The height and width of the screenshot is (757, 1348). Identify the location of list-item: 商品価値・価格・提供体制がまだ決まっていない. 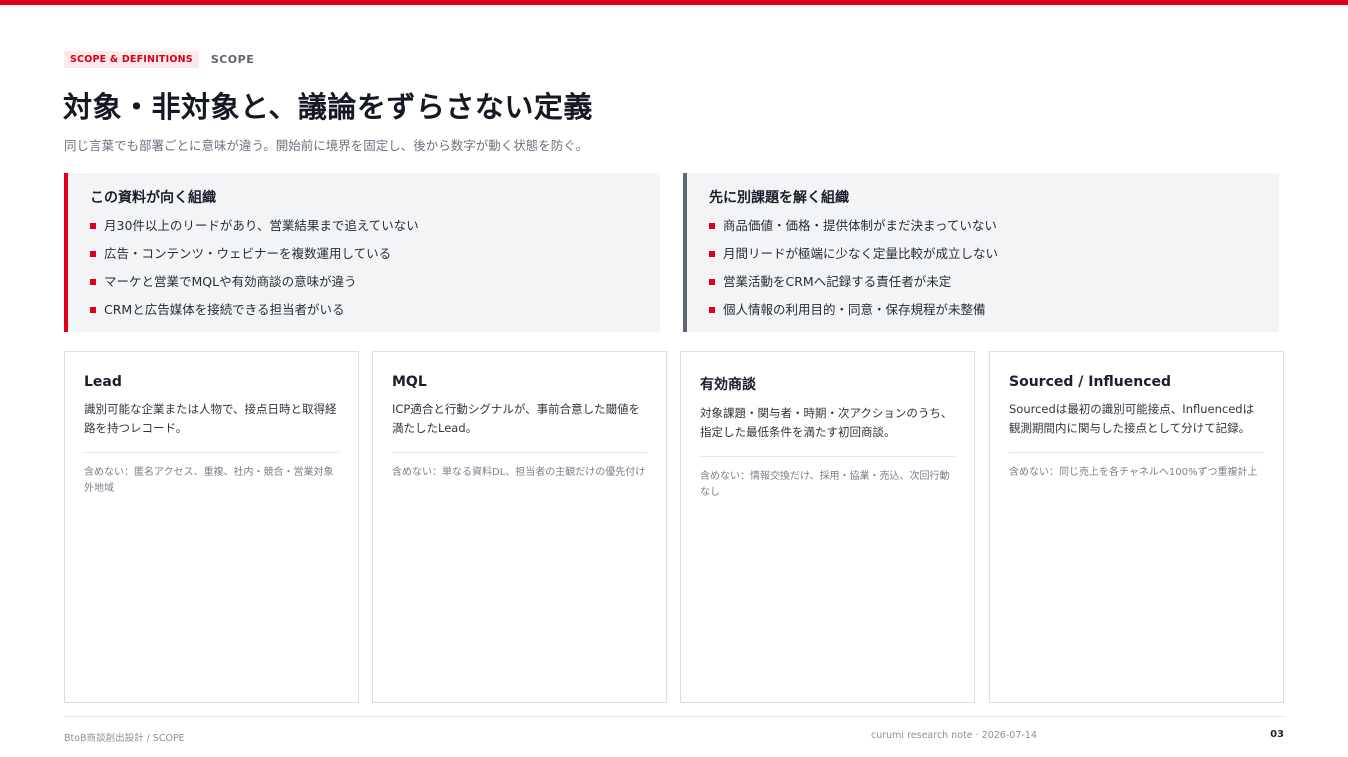
(984, 229).